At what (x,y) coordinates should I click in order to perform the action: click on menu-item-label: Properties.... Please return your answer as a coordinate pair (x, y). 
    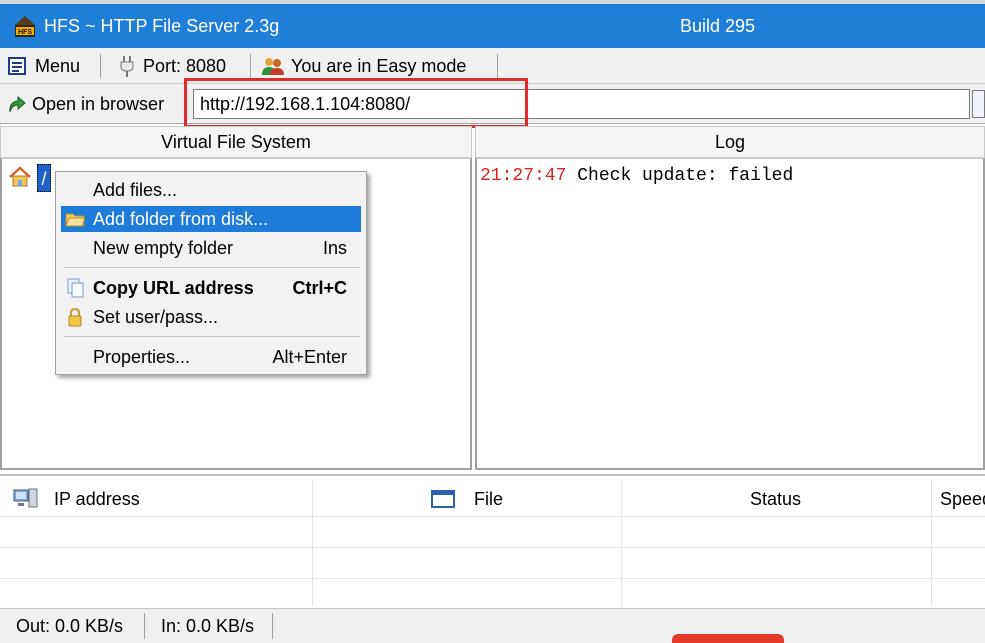
    Looking at the image, I should click on (142, 357).